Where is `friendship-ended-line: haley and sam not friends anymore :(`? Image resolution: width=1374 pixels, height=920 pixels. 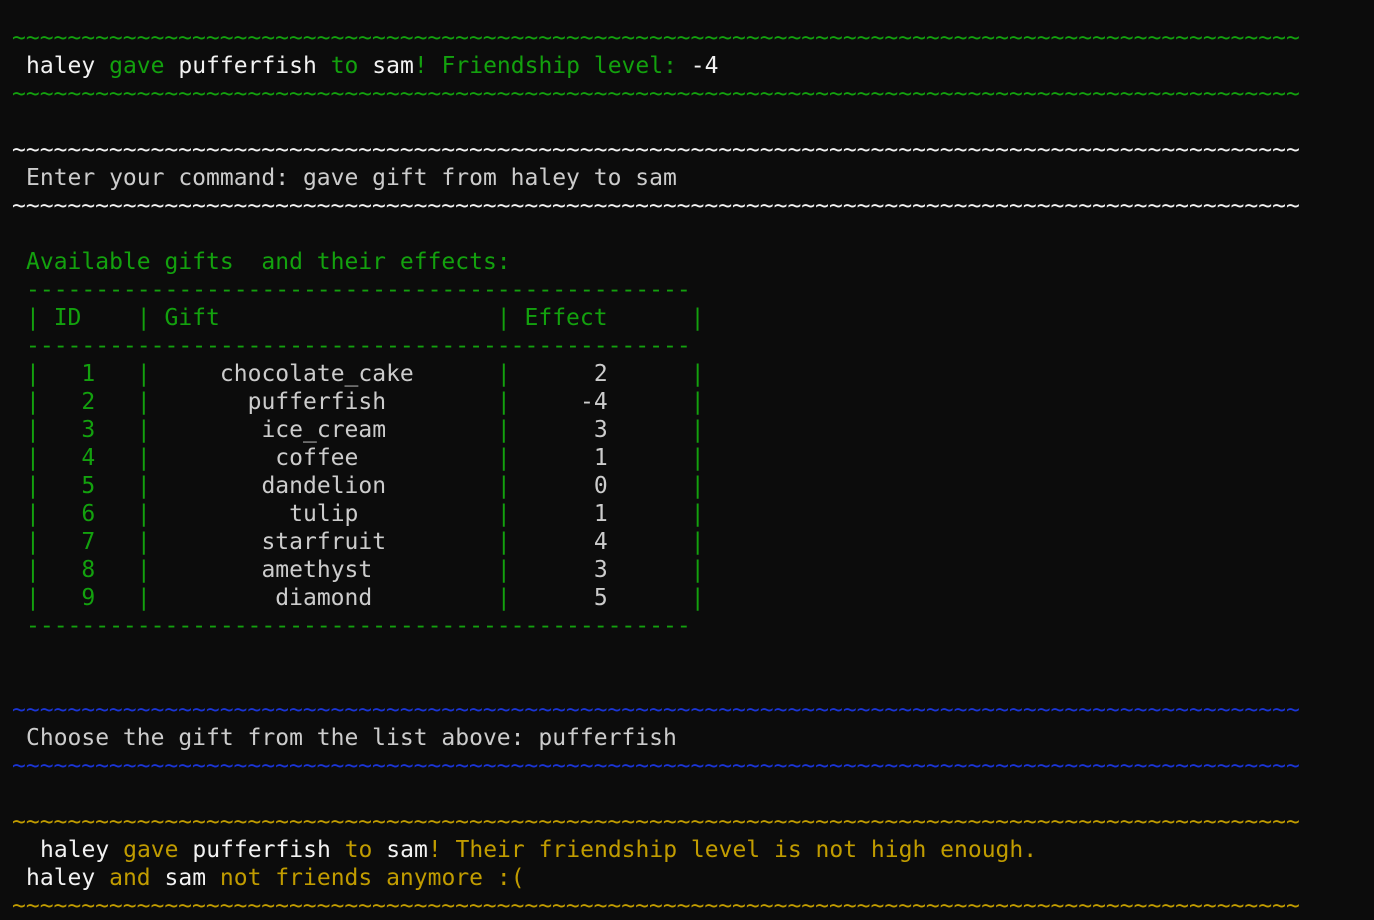
friendship-ended-line: haley and sam not friends anymore :( is located at coordinates (687, 878).